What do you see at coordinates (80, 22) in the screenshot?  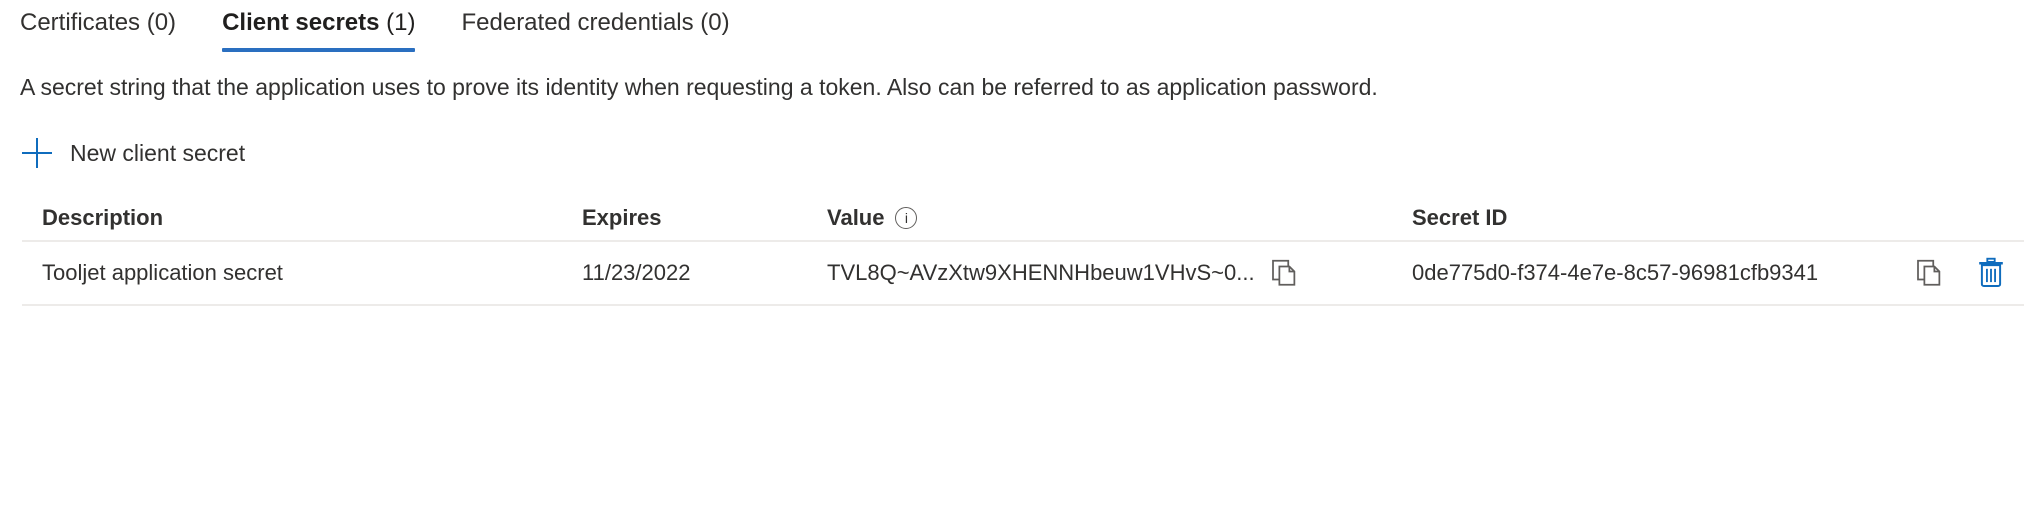 I see `tab-certificates-label: Certificates` at bounding box center [80, 22].